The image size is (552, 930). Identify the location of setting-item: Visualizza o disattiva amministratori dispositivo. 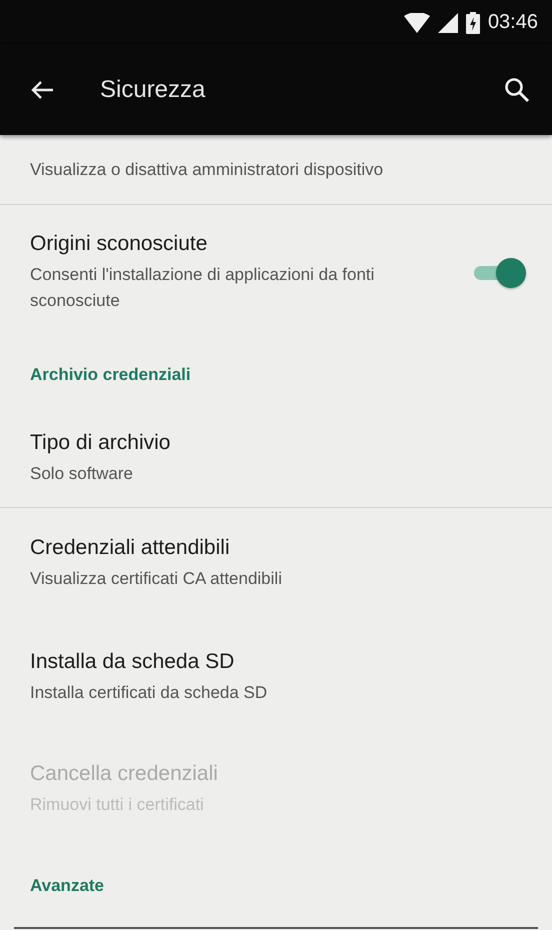
(276, 170).